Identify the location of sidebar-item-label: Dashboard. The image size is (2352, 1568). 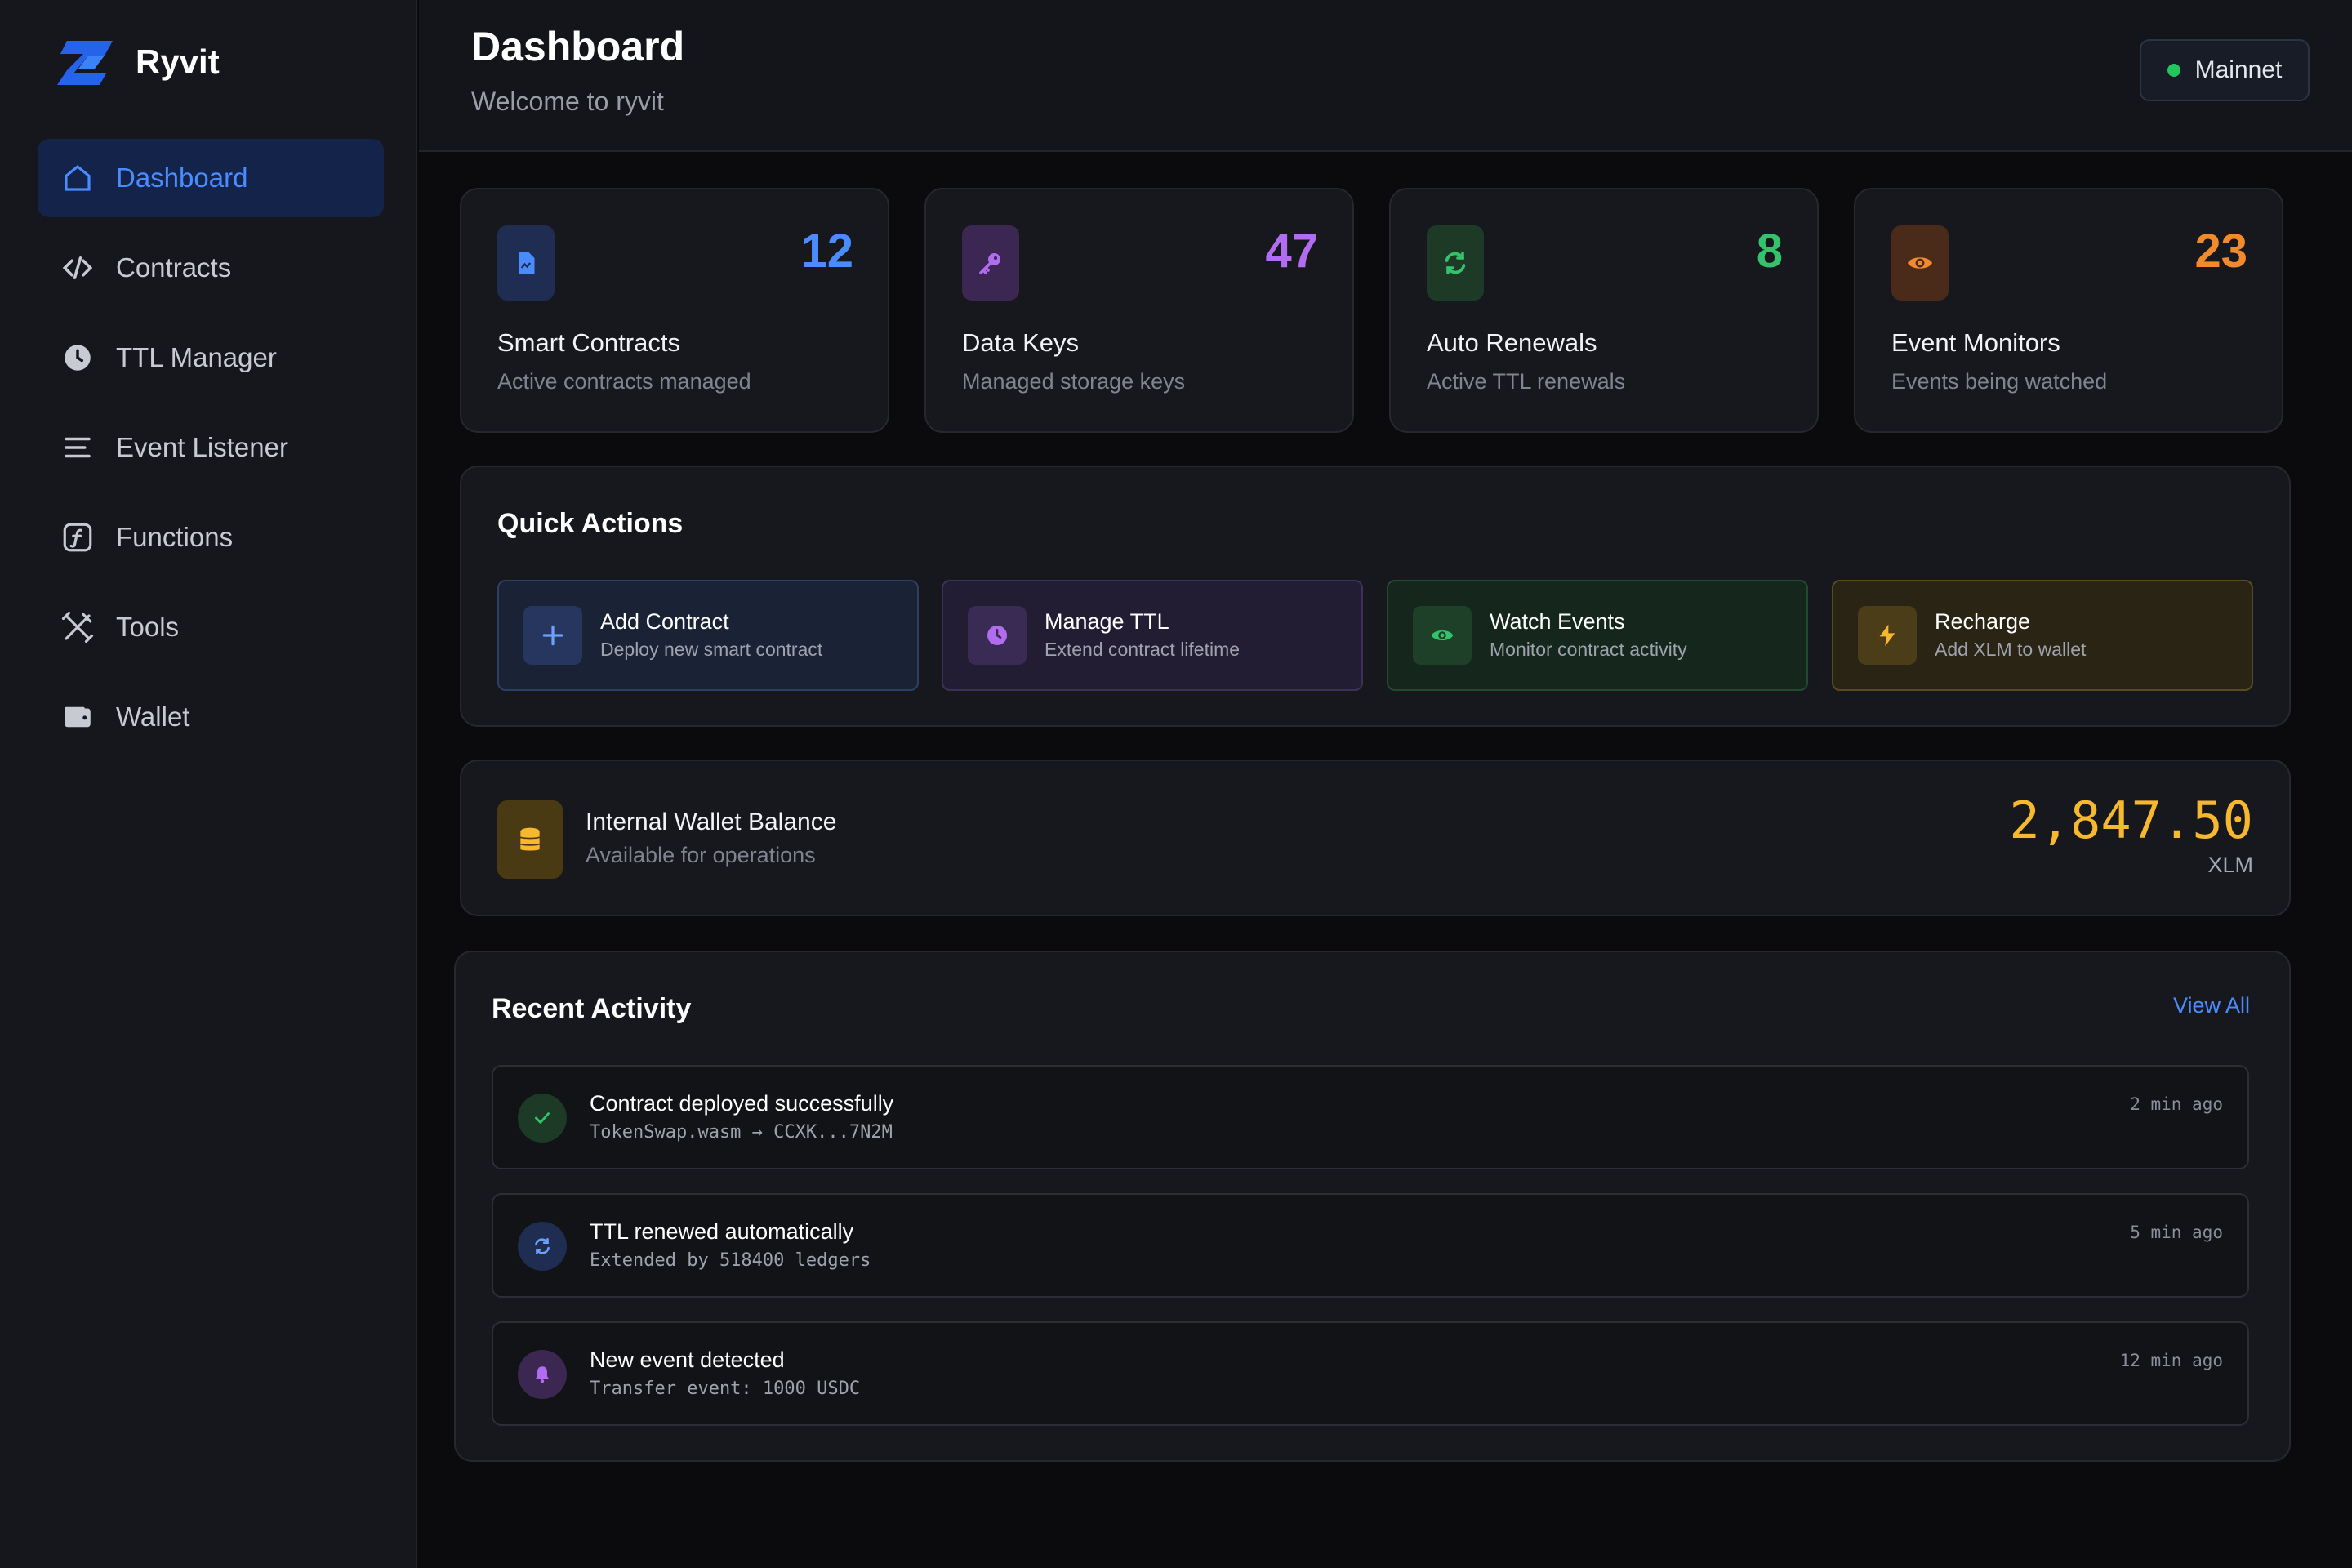
(182, 178).